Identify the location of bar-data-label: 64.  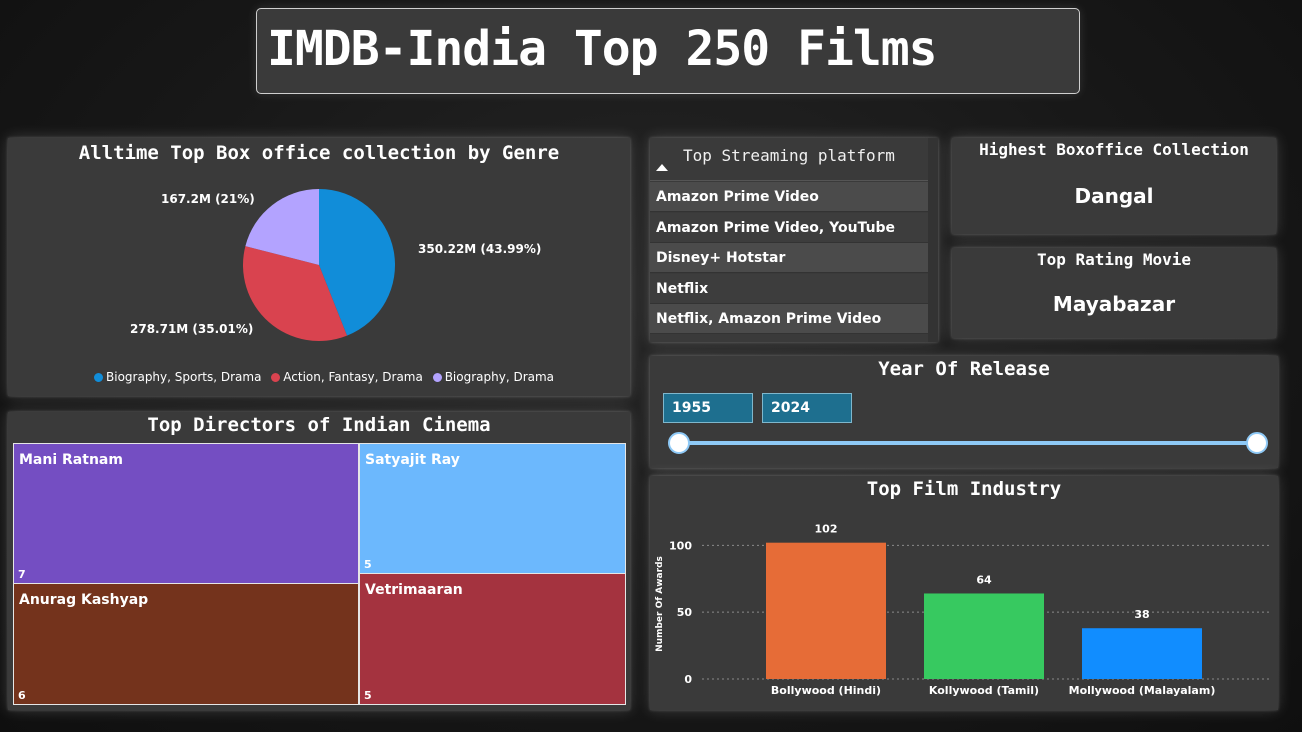
(984, 579).